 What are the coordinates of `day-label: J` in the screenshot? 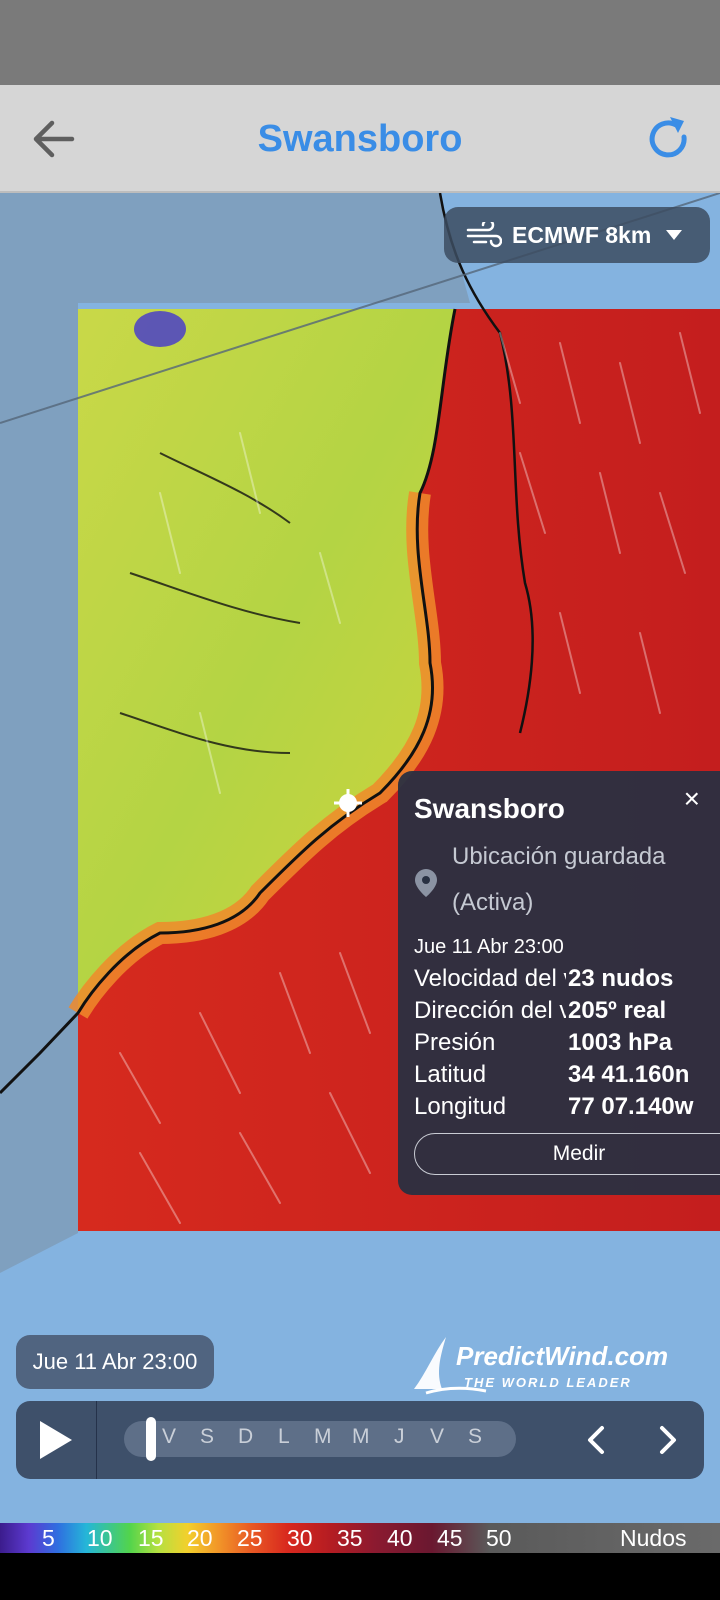 It's located at (399, 1436).